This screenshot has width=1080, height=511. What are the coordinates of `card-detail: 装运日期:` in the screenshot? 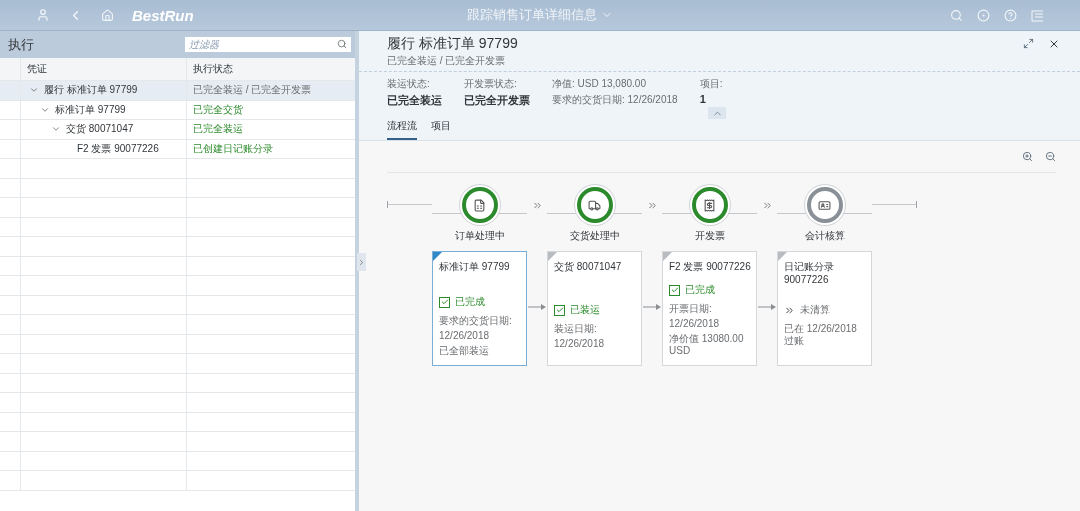 It's located at (576, 329).